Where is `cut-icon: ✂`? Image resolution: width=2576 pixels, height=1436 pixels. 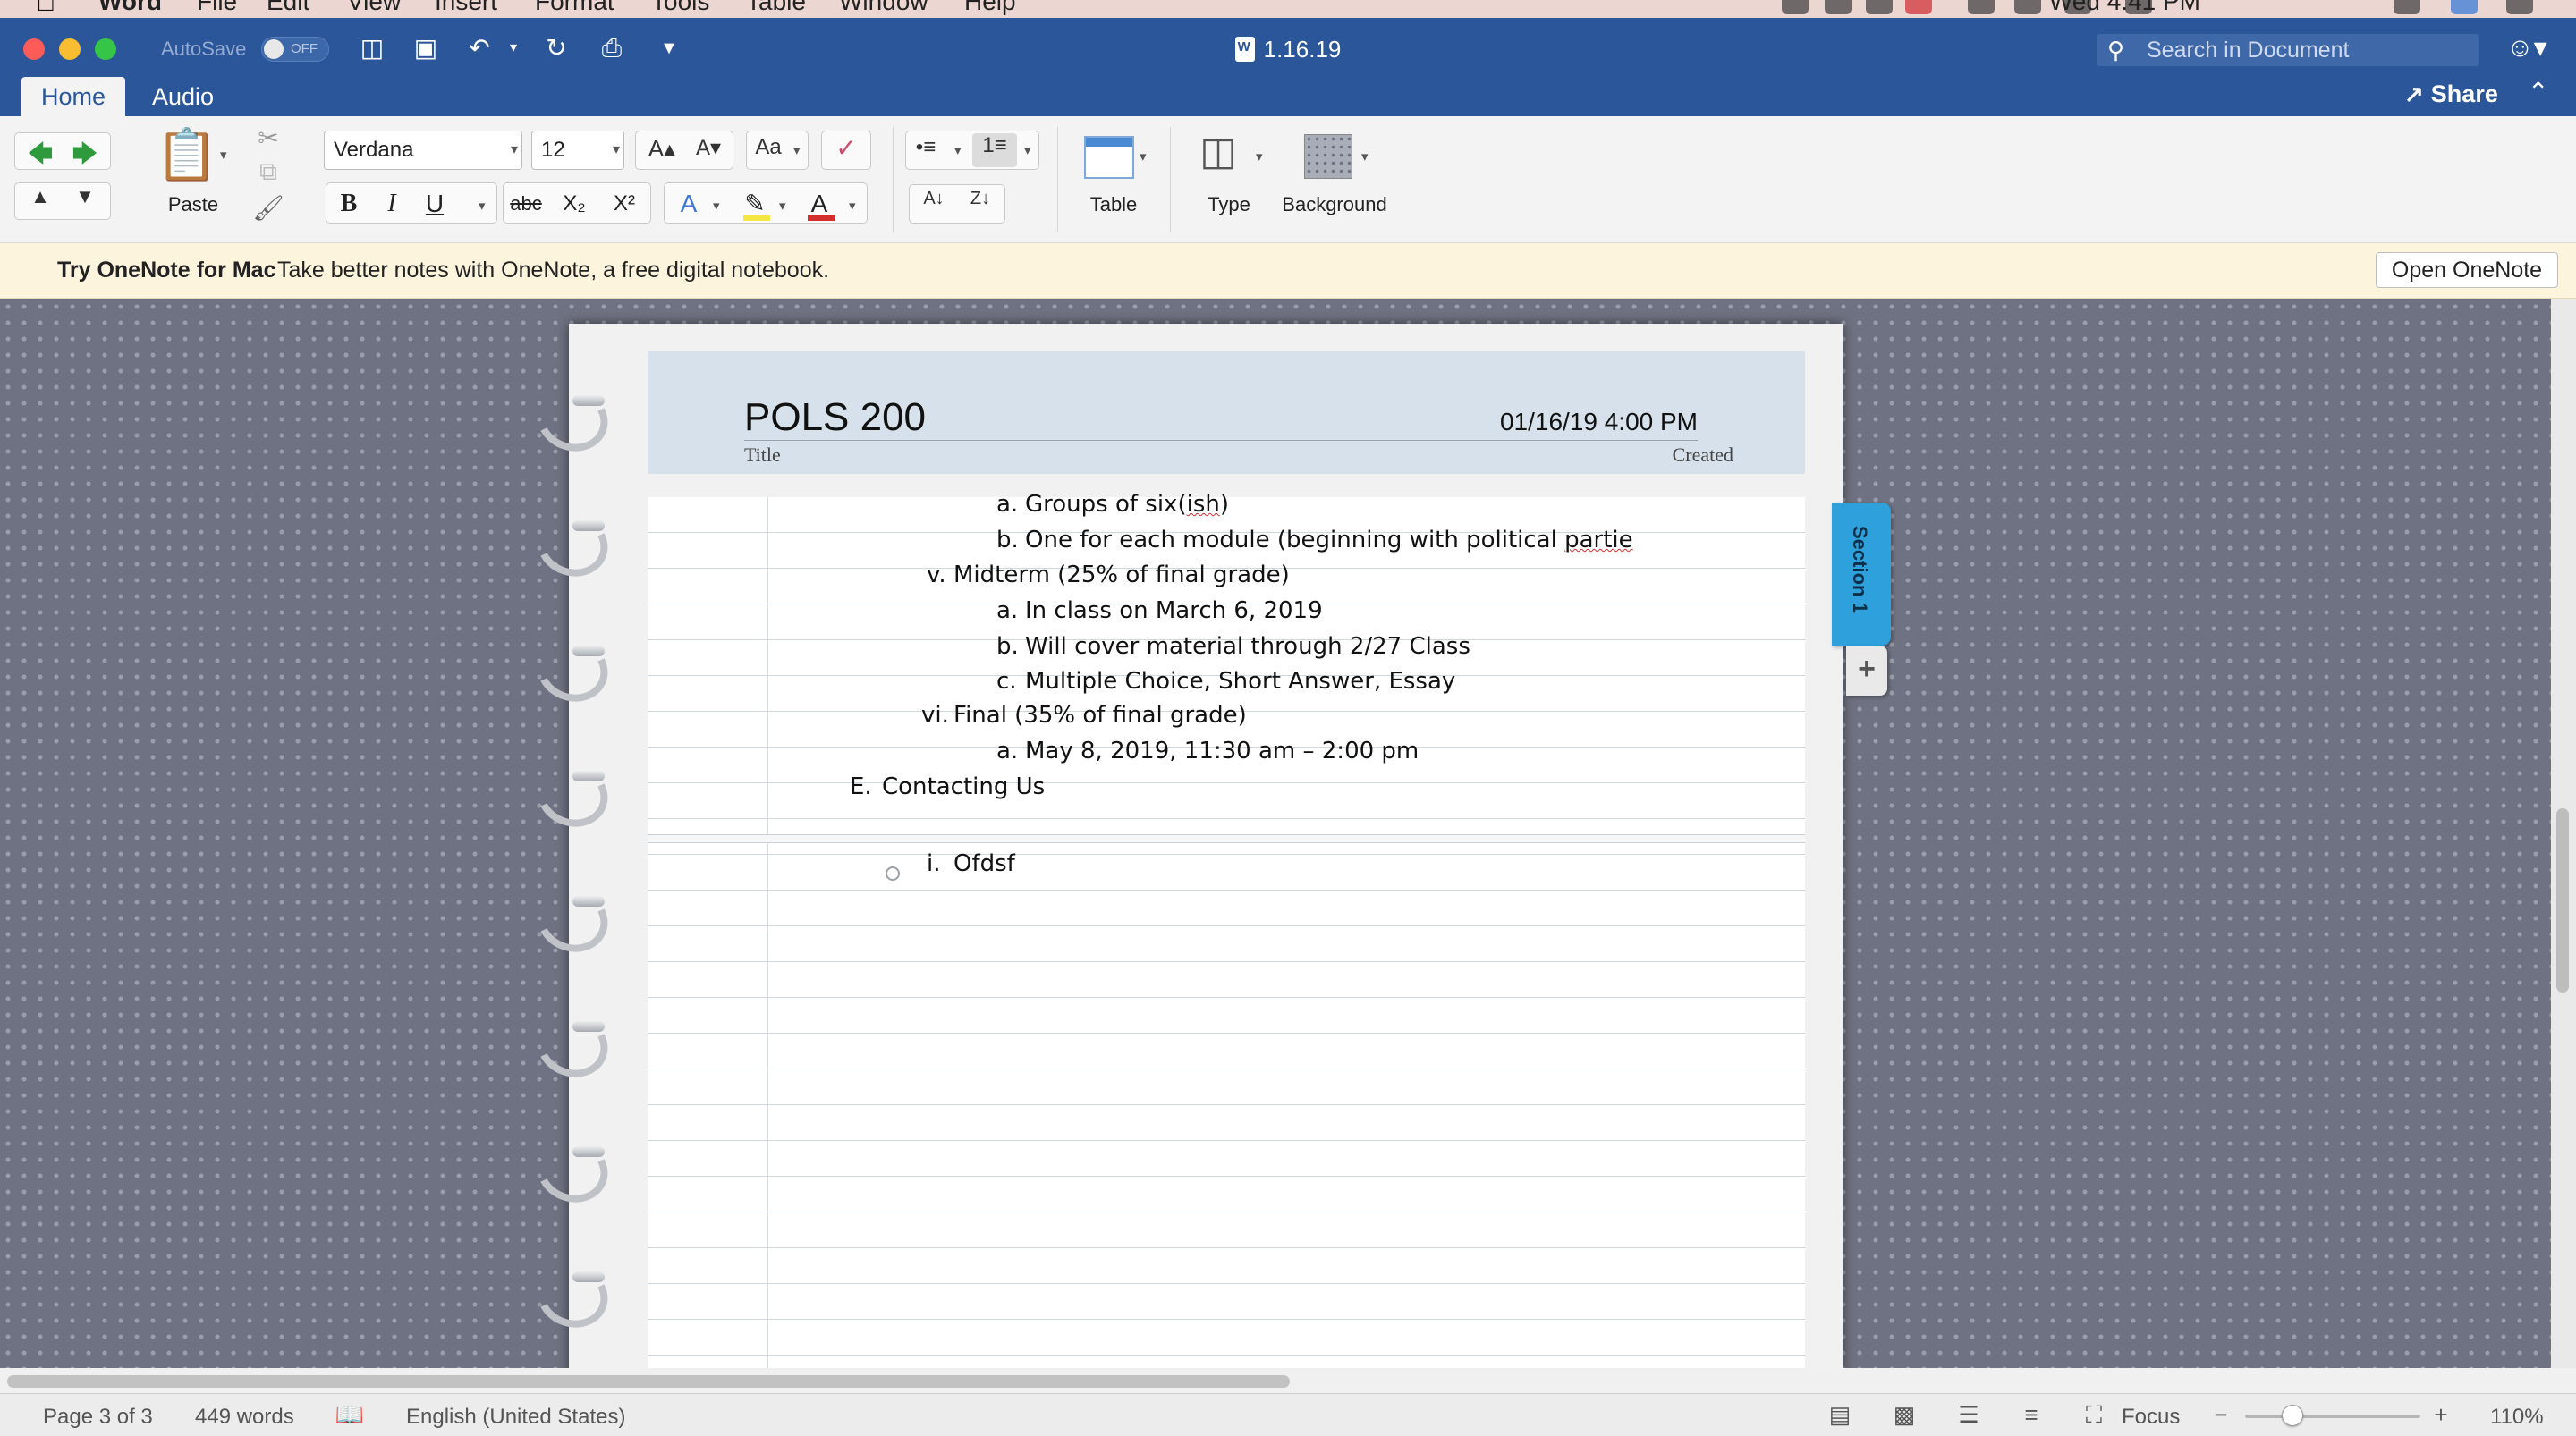 cut-icon: ✂ is located at coordinates (268, 138).